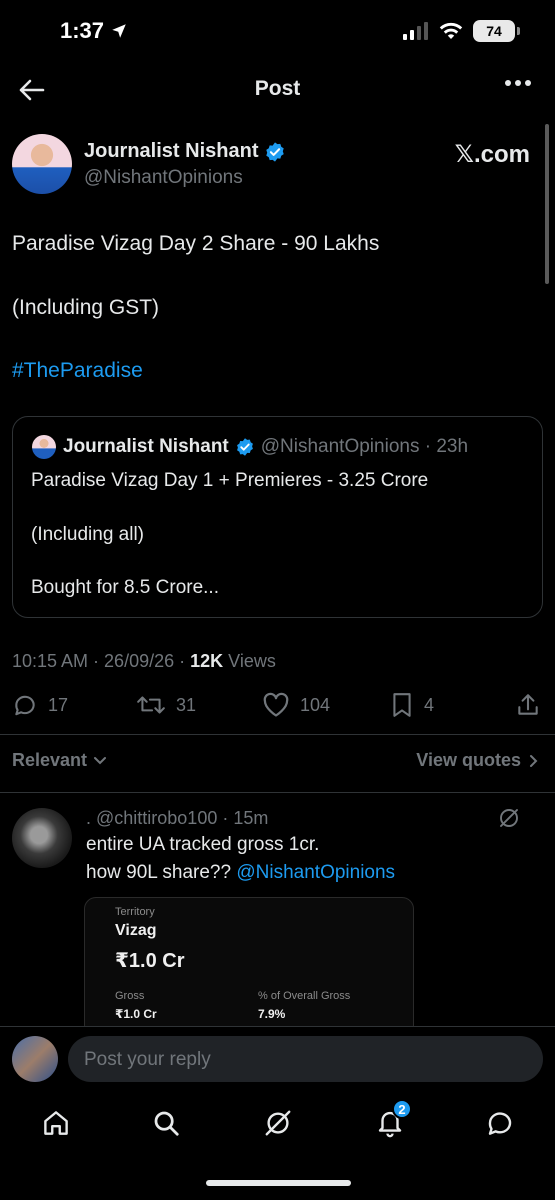  I want to click on hashtag-link: #TheParadise, so click(77, 371).